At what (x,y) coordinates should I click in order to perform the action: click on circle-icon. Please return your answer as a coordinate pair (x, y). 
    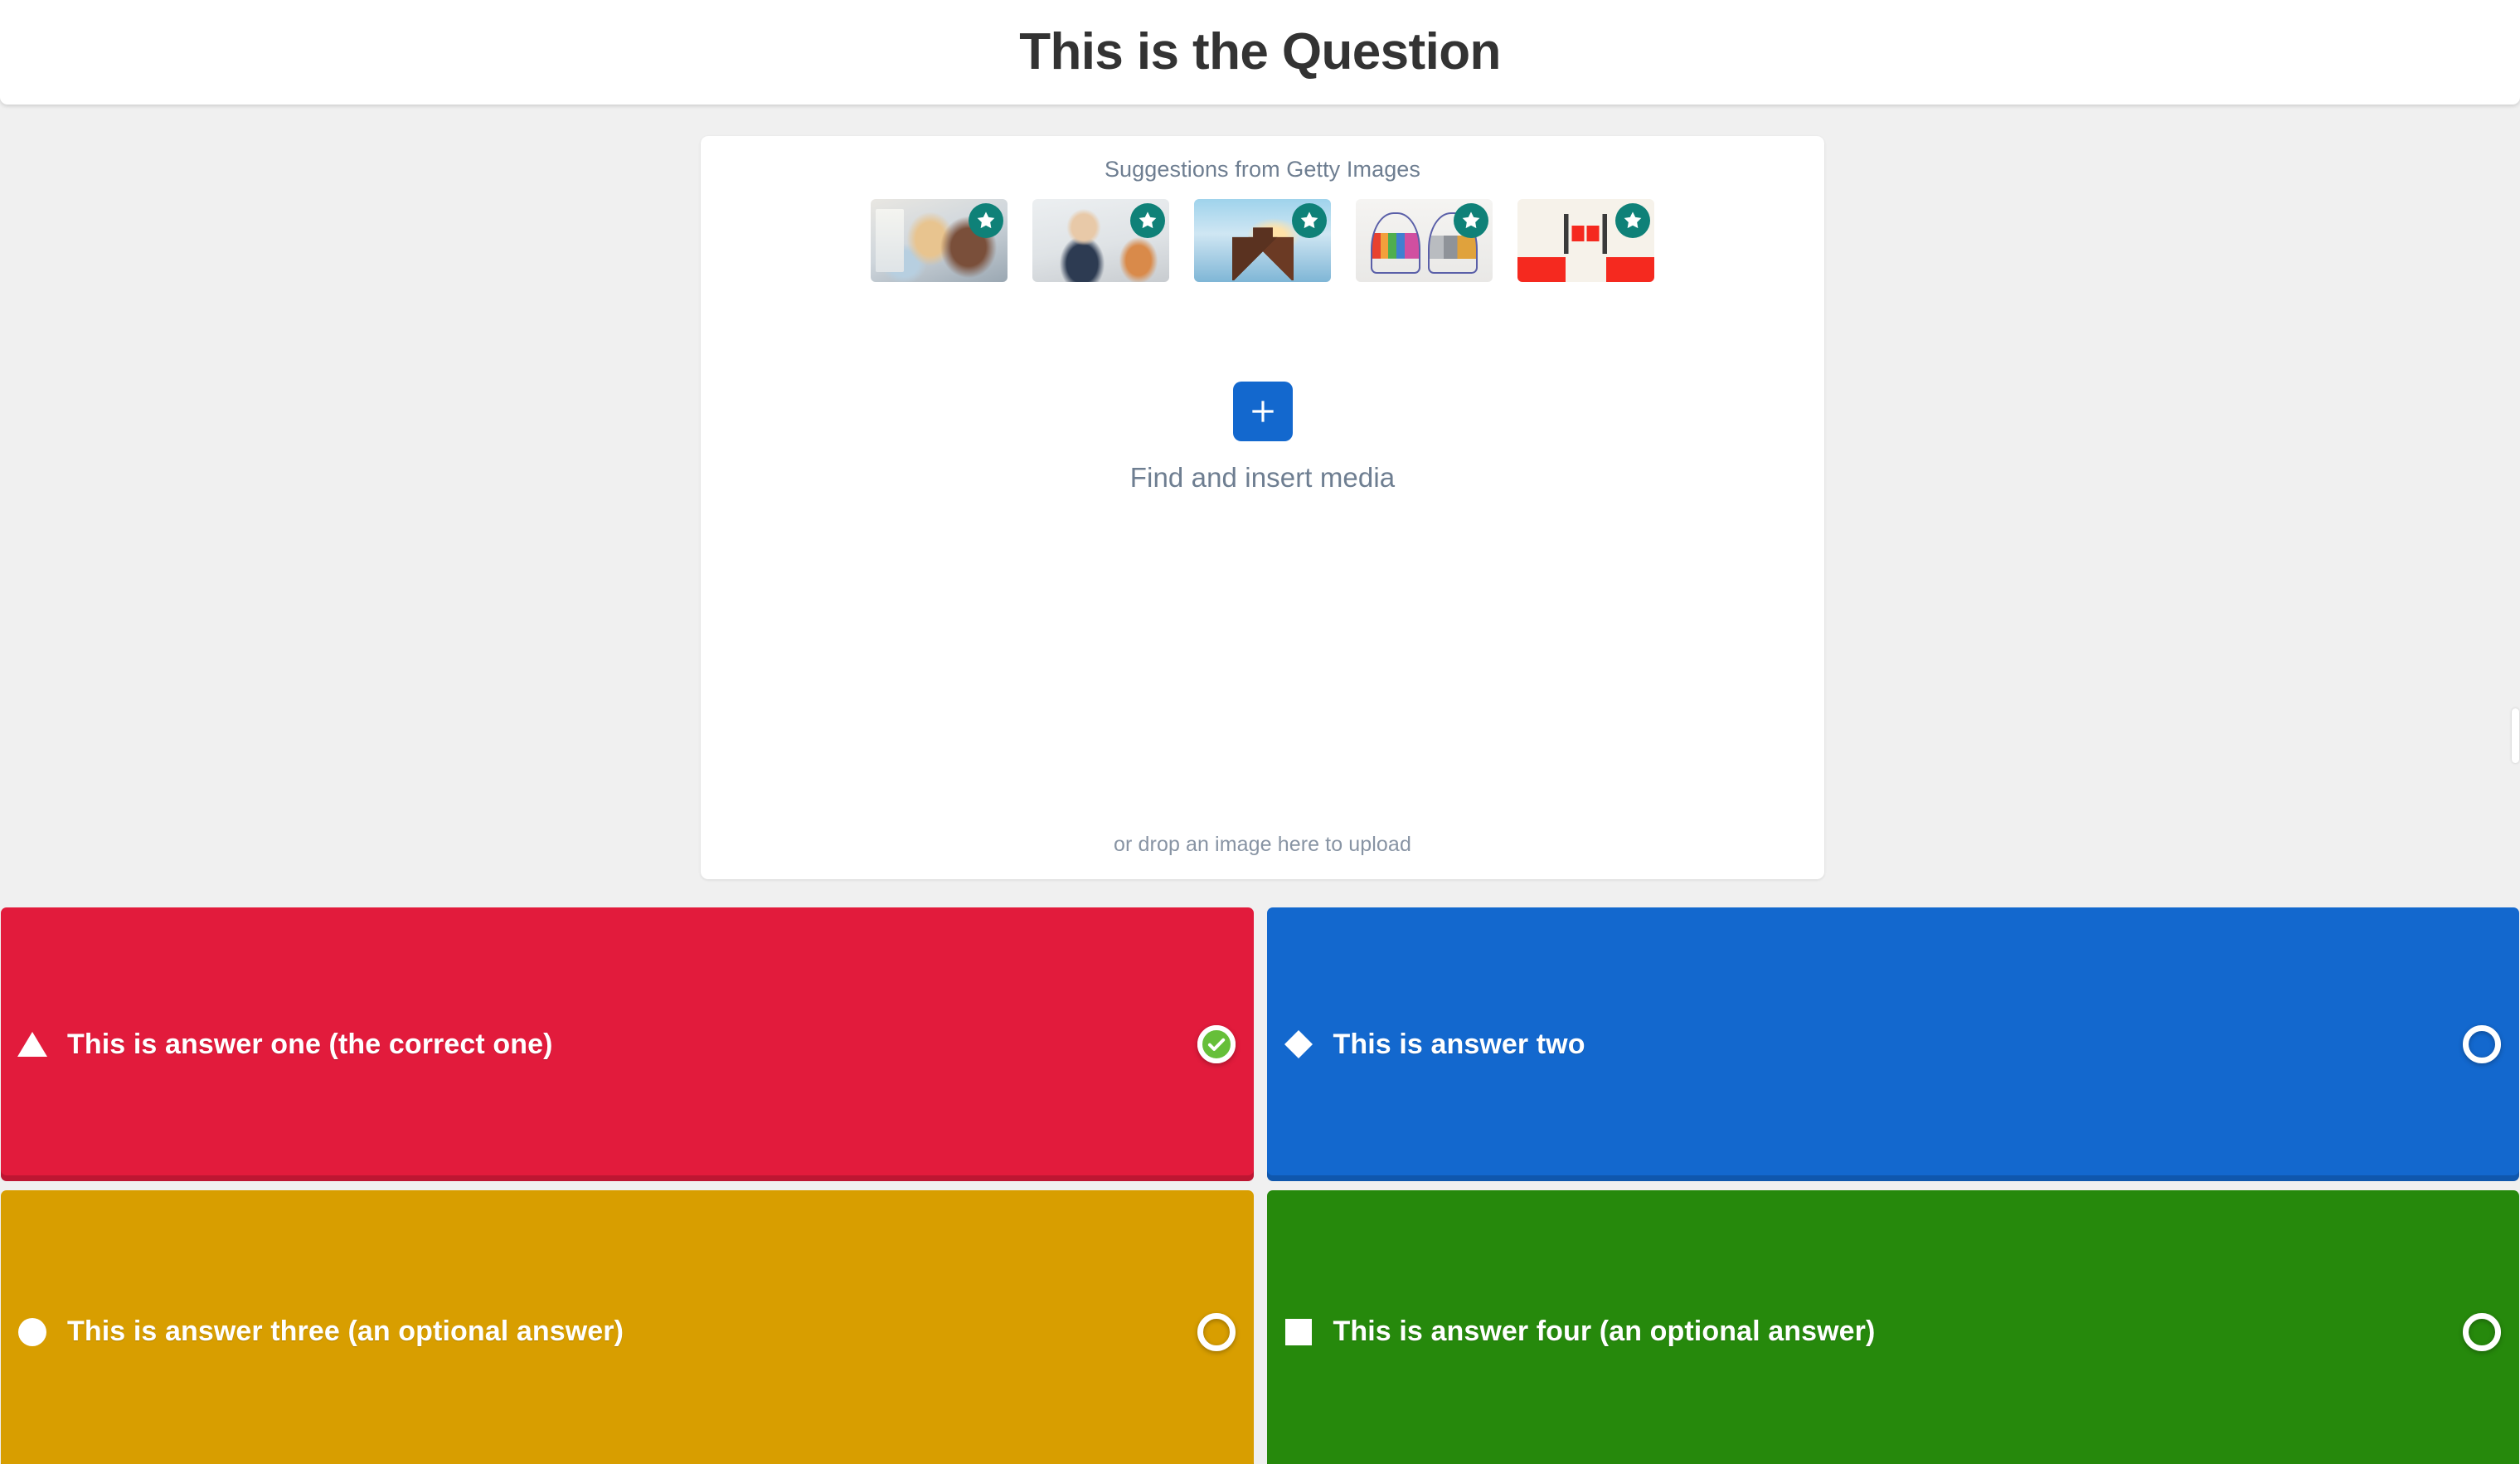
    Looking at the image, I should click on (32, 1333).